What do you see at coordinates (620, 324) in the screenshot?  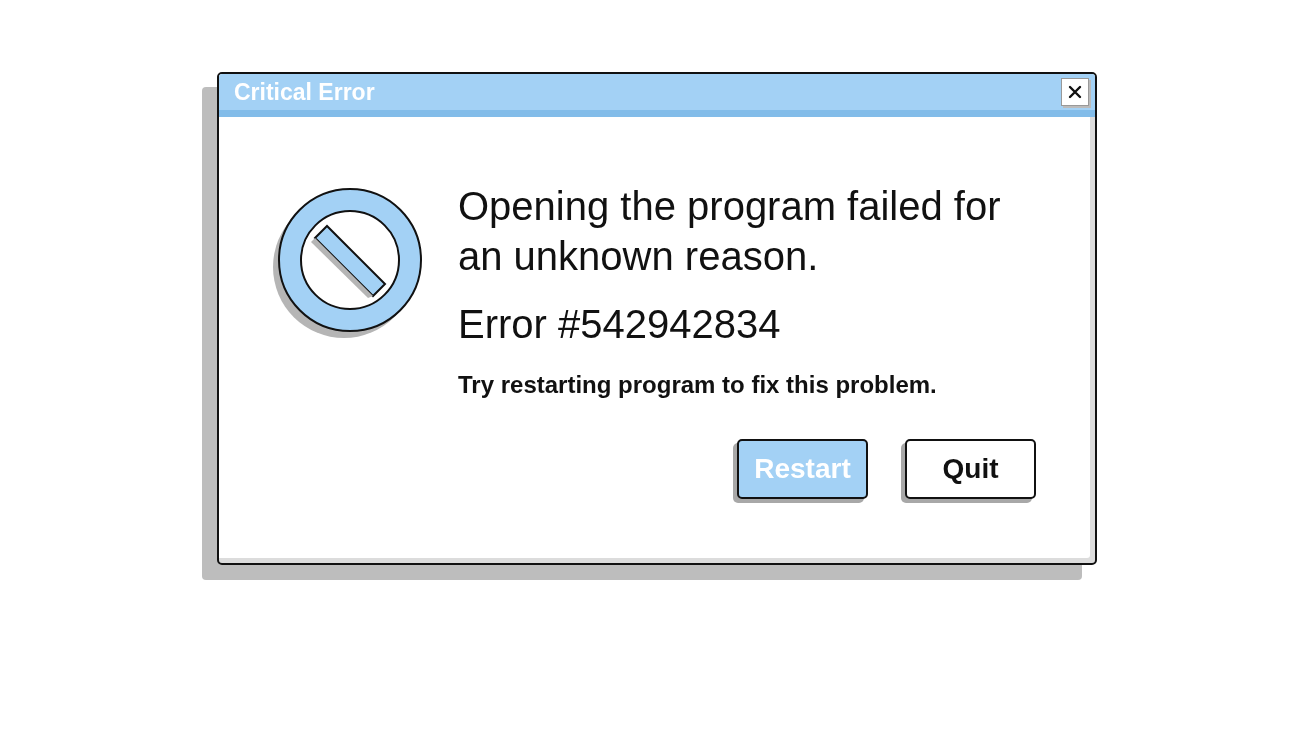 I see `error-code: Error #542942834` at bounding box center [620, 324].